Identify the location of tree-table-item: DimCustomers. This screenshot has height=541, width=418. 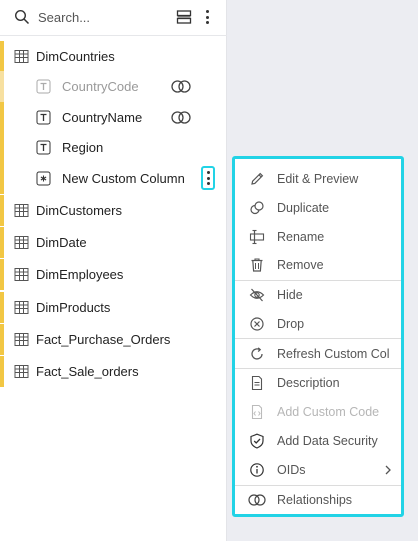
(113, 210).